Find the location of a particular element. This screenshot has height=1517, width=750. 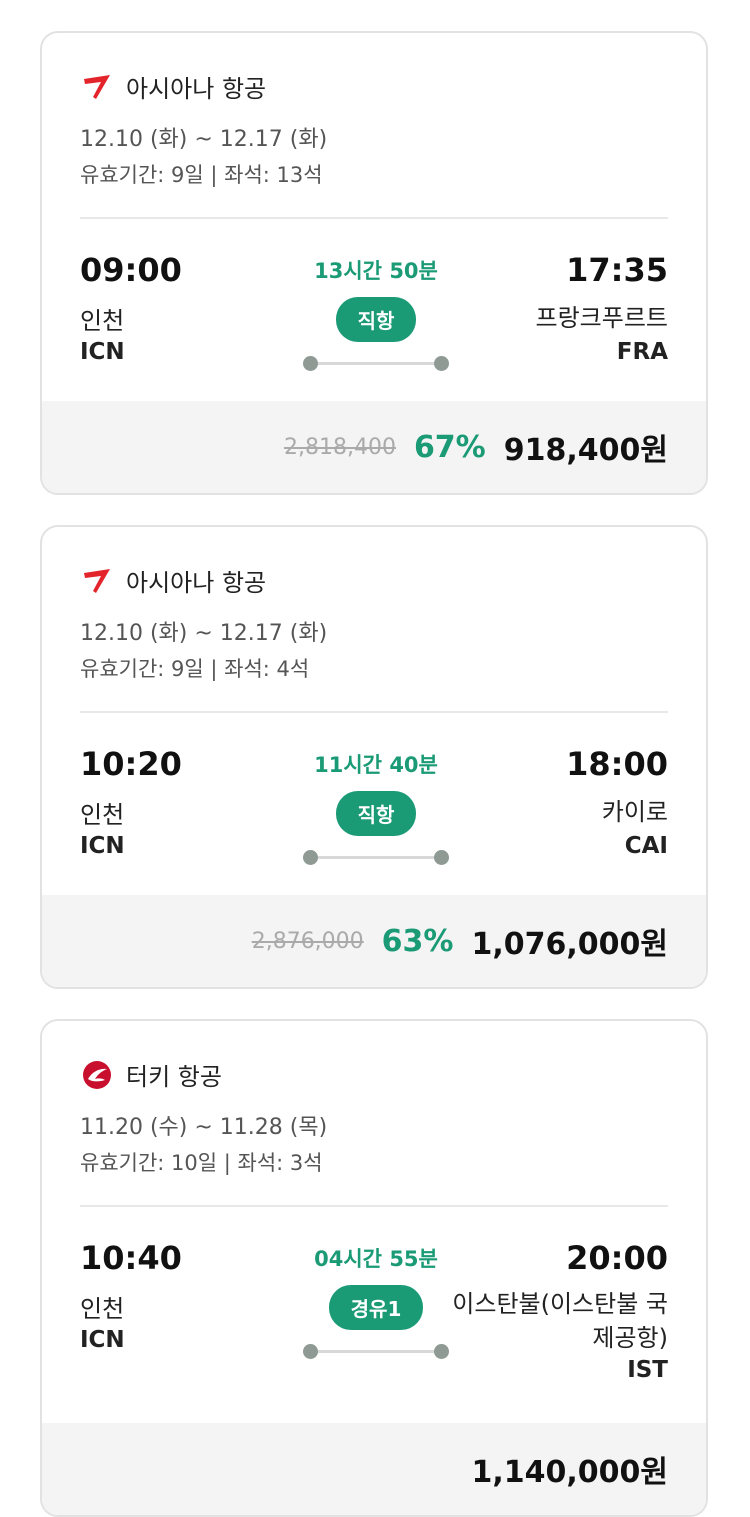

arrival-time: 18:00 is located at coordinates (617, 764).